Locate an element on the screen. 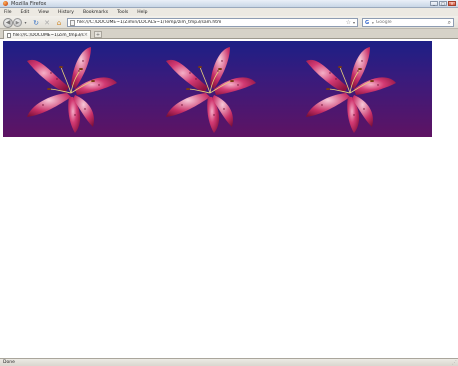 The width and height of the screenshot is (458, 366). bookmark-star-icon: ☆ is located at coordinates (348, 22).